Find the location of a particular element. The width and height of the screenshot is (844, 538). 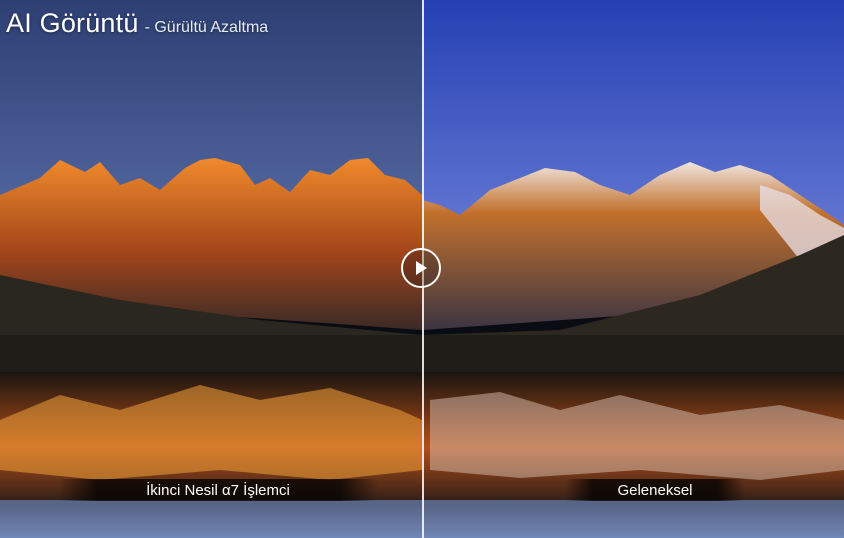

play-icon is located at coordinates (421, 268).